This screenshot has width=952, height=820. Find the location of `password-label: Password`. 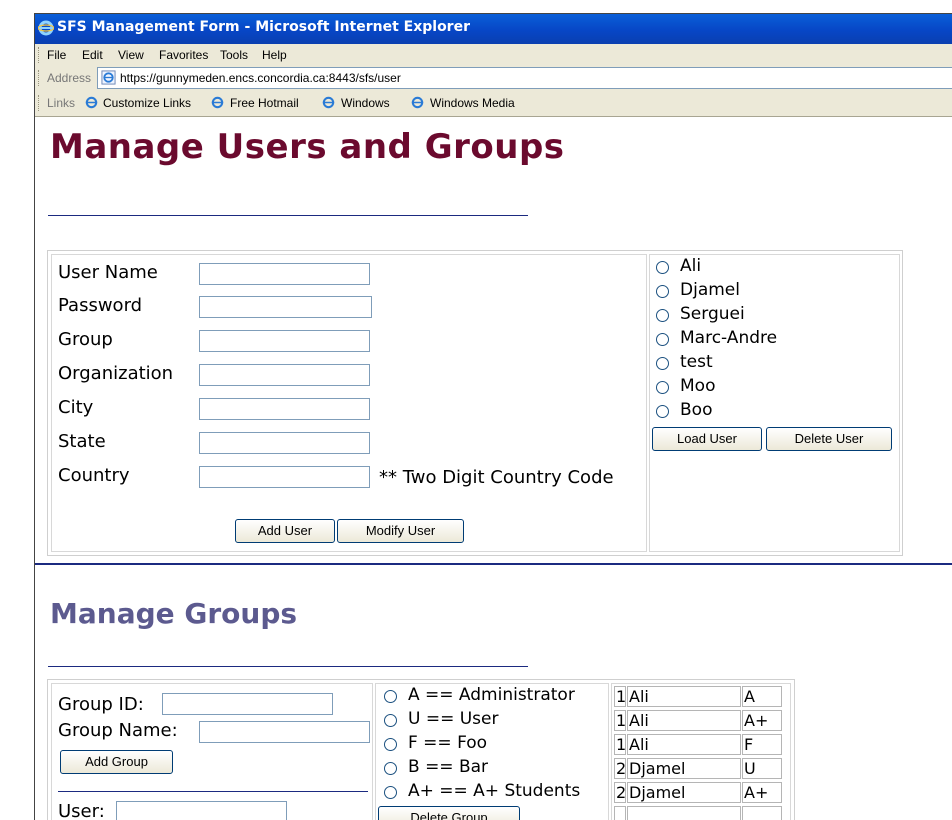

password-label: Password is located at coordinates (100, 305).